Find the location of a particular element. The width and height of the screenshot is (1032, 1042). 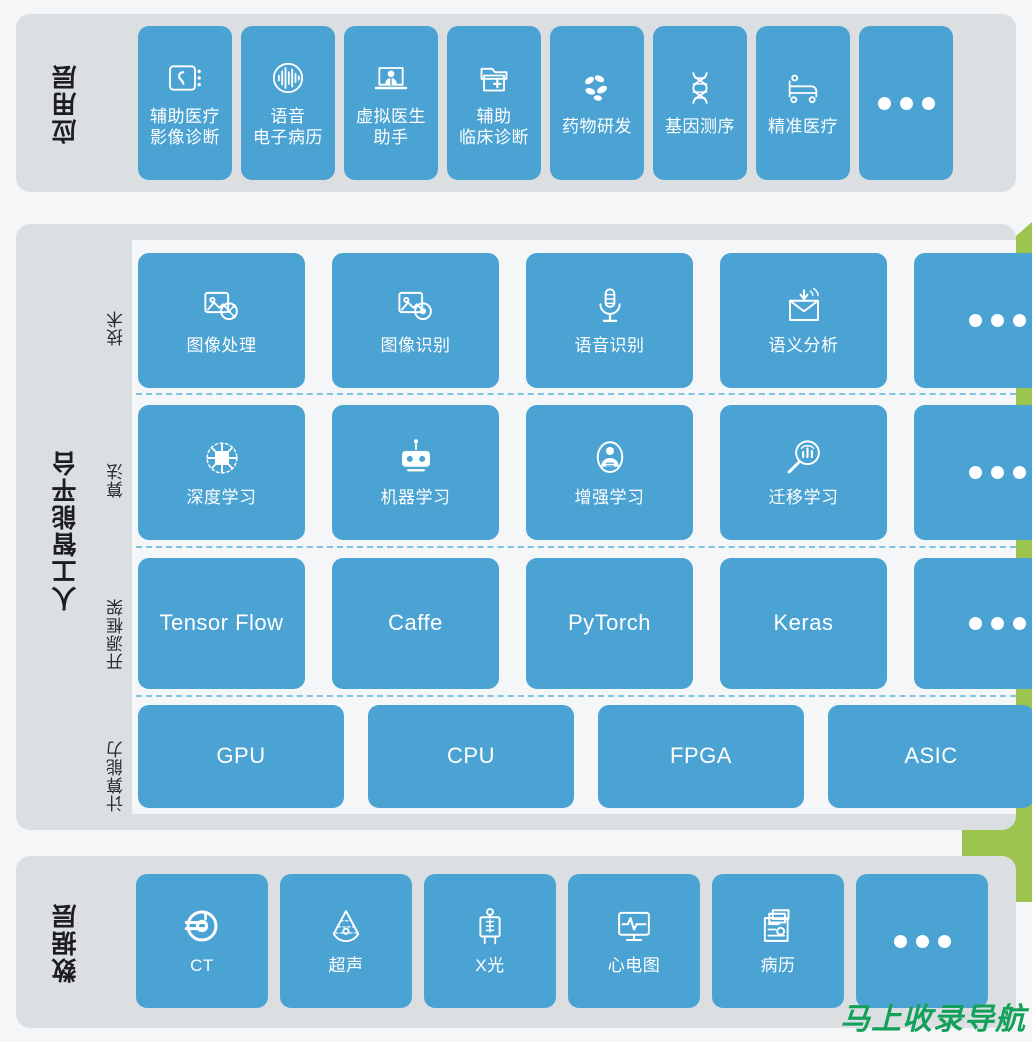

card-辅助医疗-影像诊断: 辅助医疗 影像诊断 is located at coordinates (185, 103).